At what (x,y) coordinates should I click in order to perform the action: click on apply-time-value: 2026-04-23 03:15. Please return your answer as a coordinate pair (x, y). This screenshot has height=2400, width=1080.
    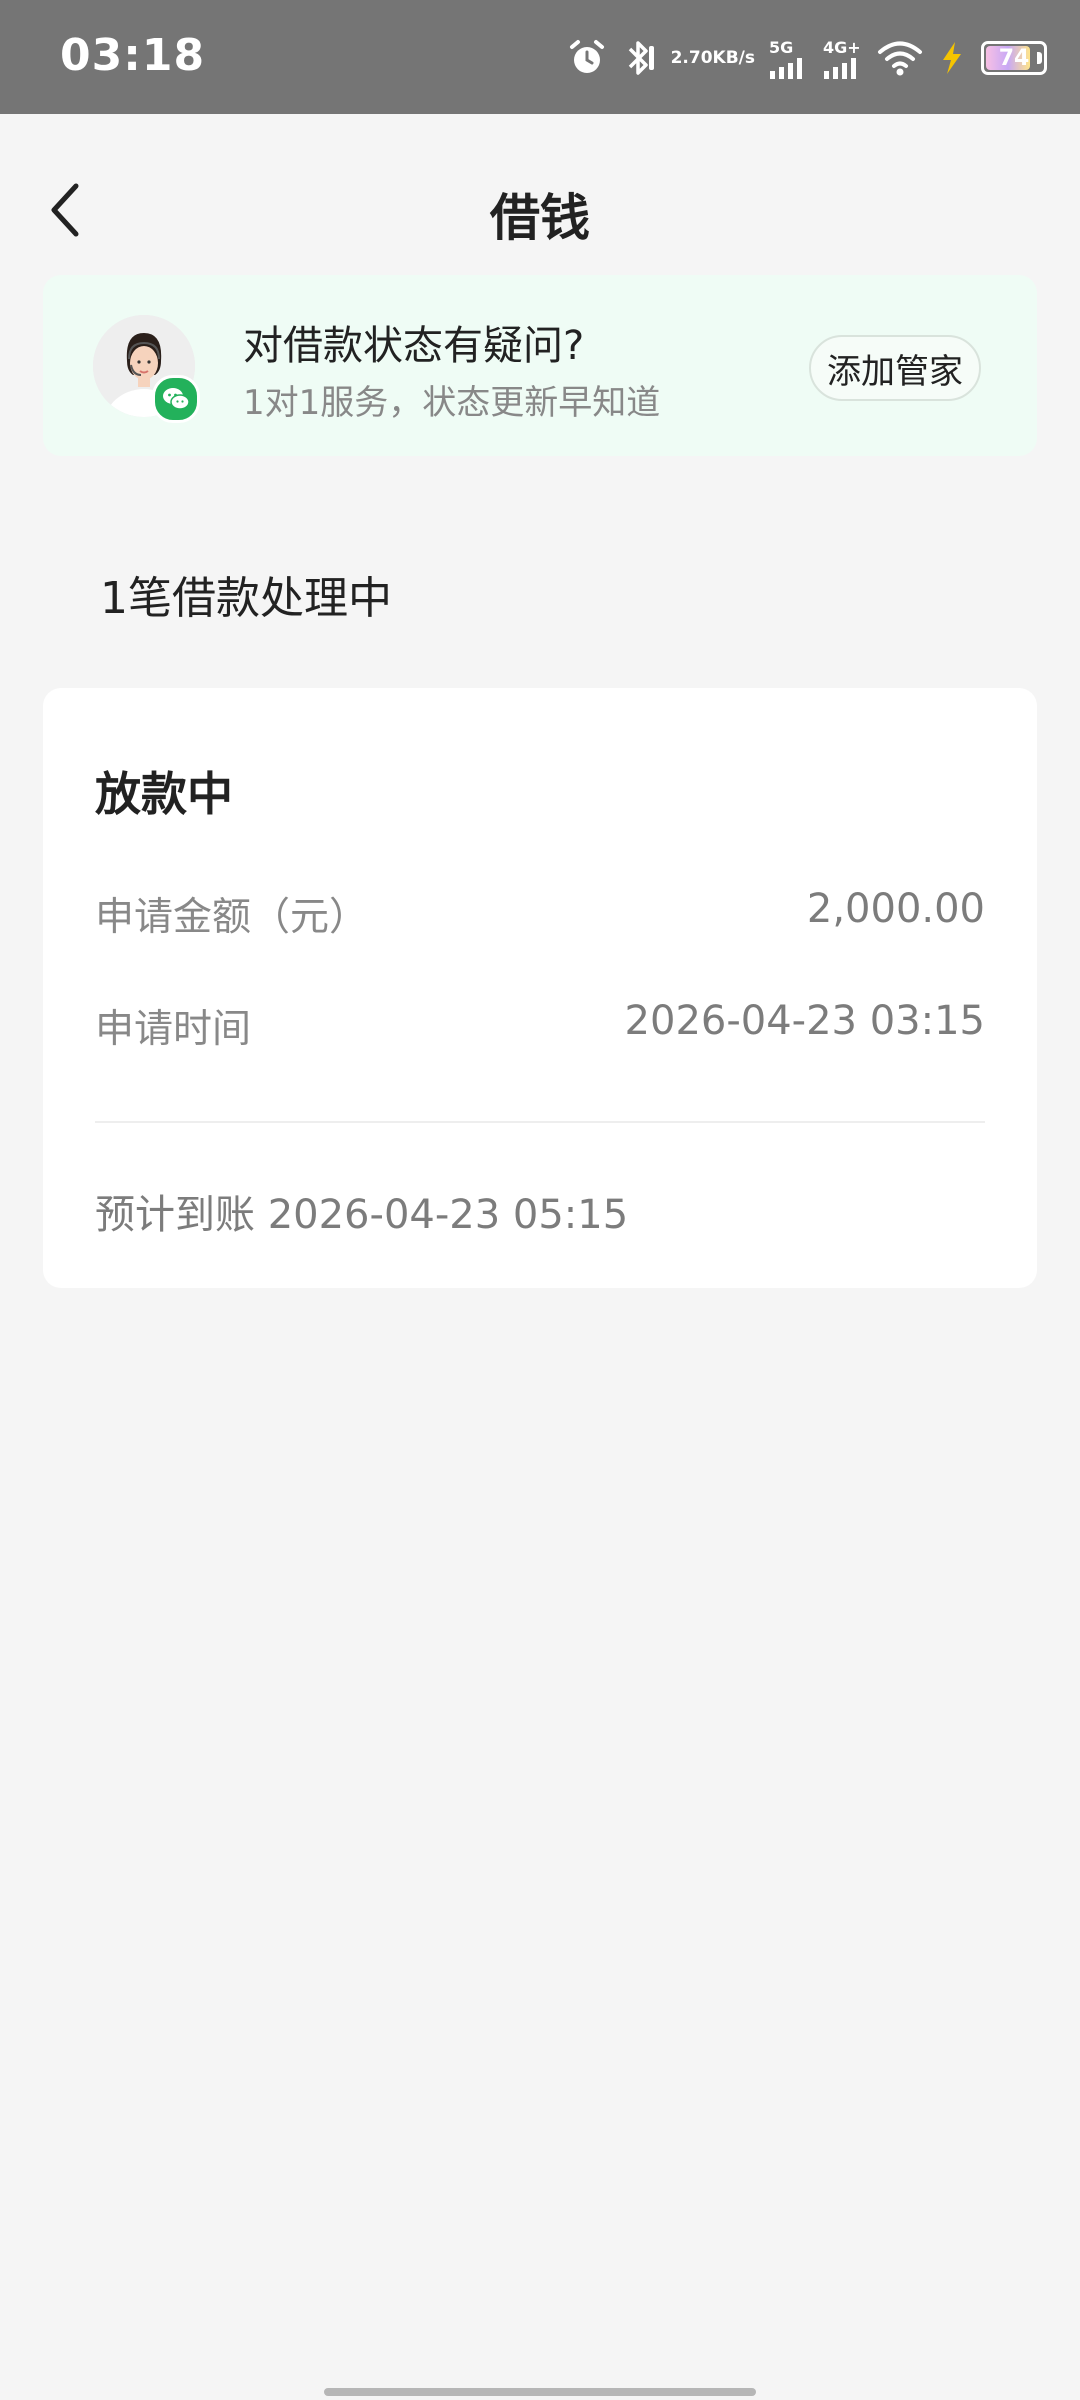
    Looking at the image, I should click on (804, 1021).